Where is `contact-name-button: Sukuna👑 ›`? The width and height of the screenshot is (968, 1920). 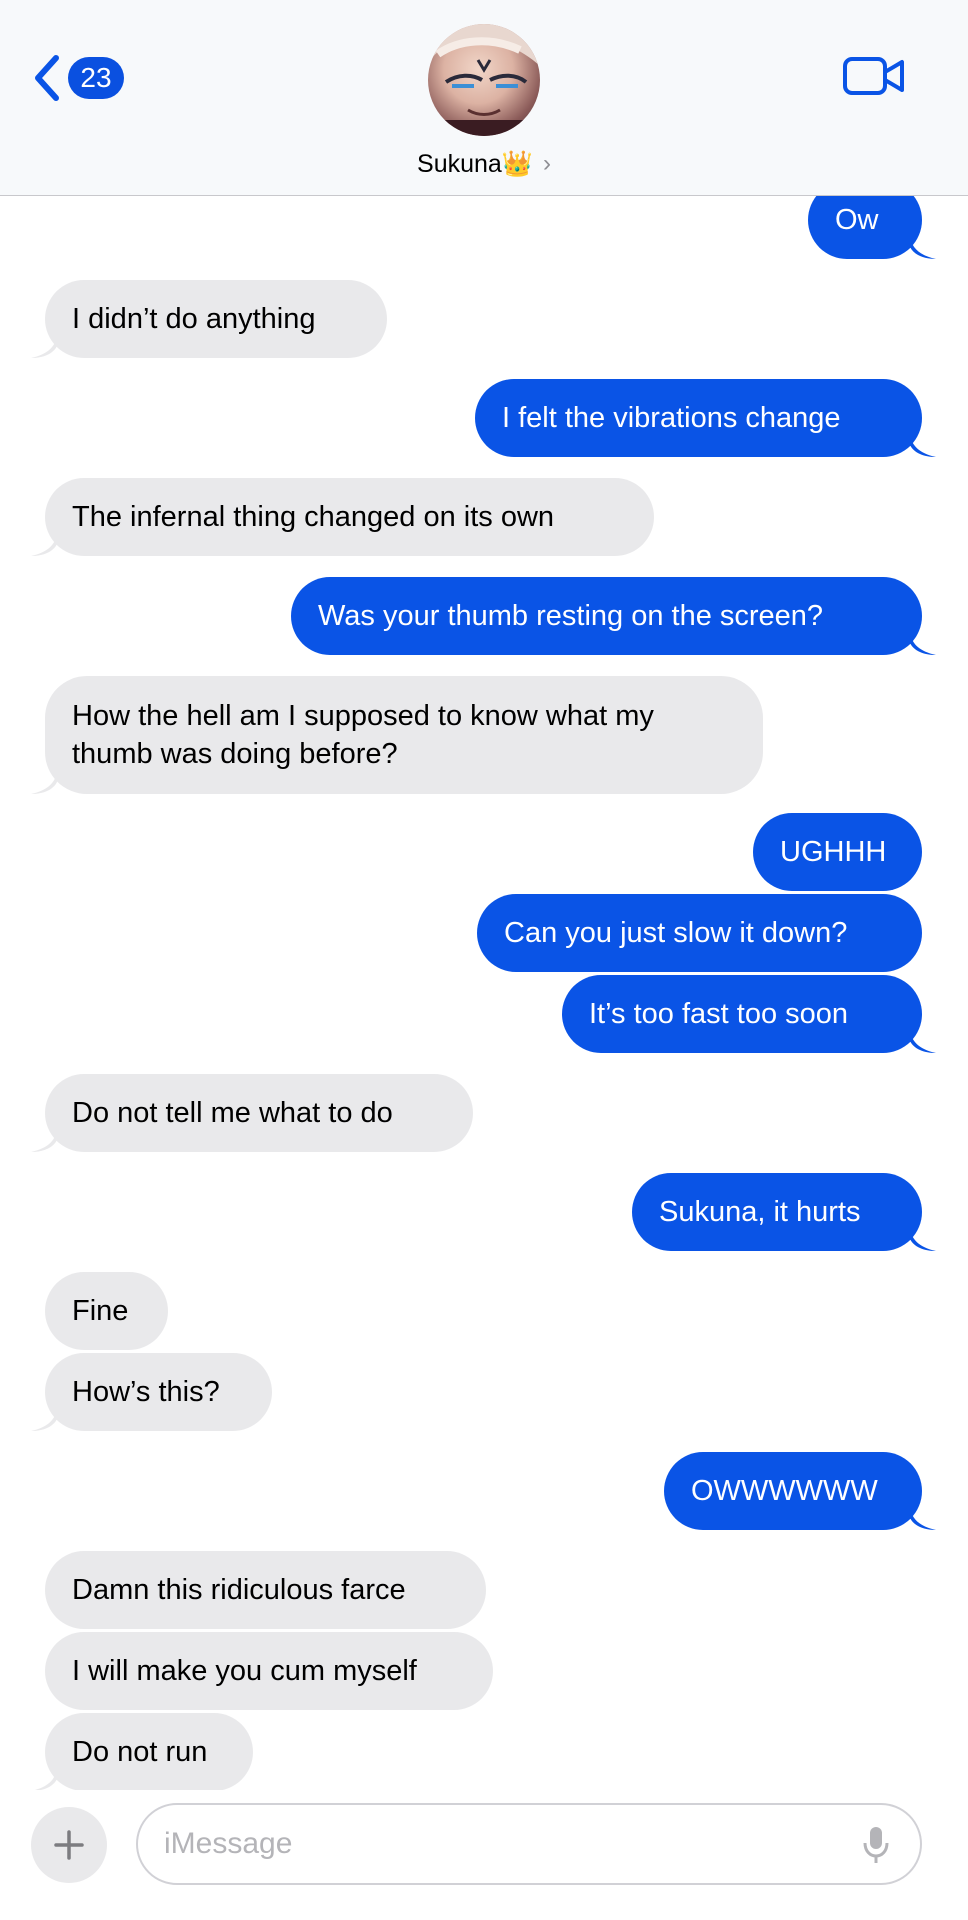 contact-name-button: Sukuna👑 › is located at coordinates (484, 164).